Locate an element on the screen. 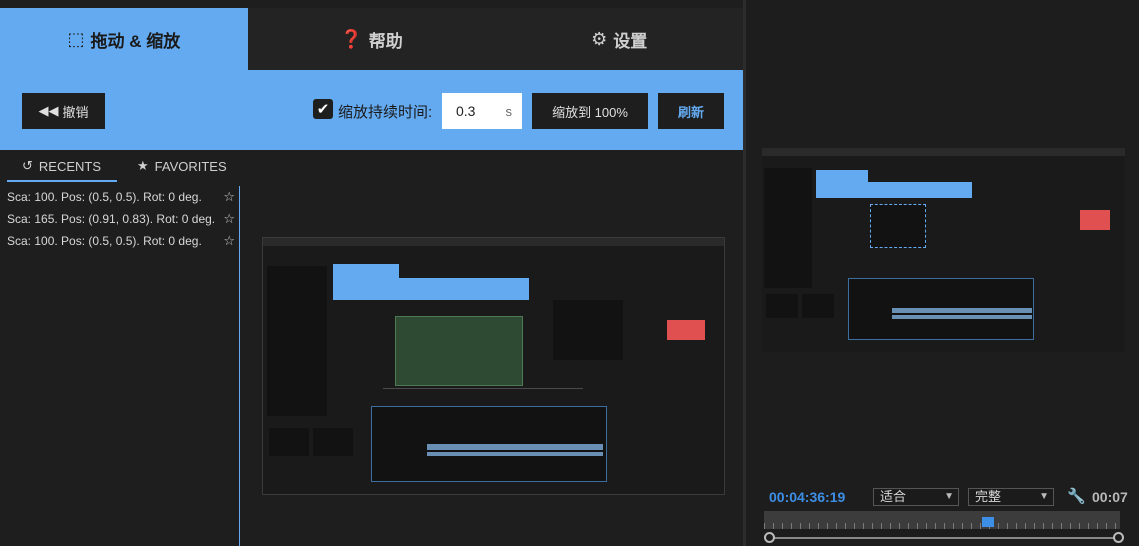  toolbar: ◀◀ 撤销 ✔ 缩放持续时间: 0.3 s 缩放到 100% 刷新 is located at coordinates (371, 110).